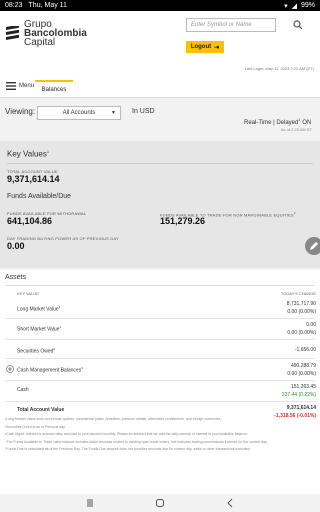 Image resolution: width=320 pixels, height=512 pixels. Describe the element at coordinates (143, 111) in the screenshot. I see `currency-label: In USD` at that location.